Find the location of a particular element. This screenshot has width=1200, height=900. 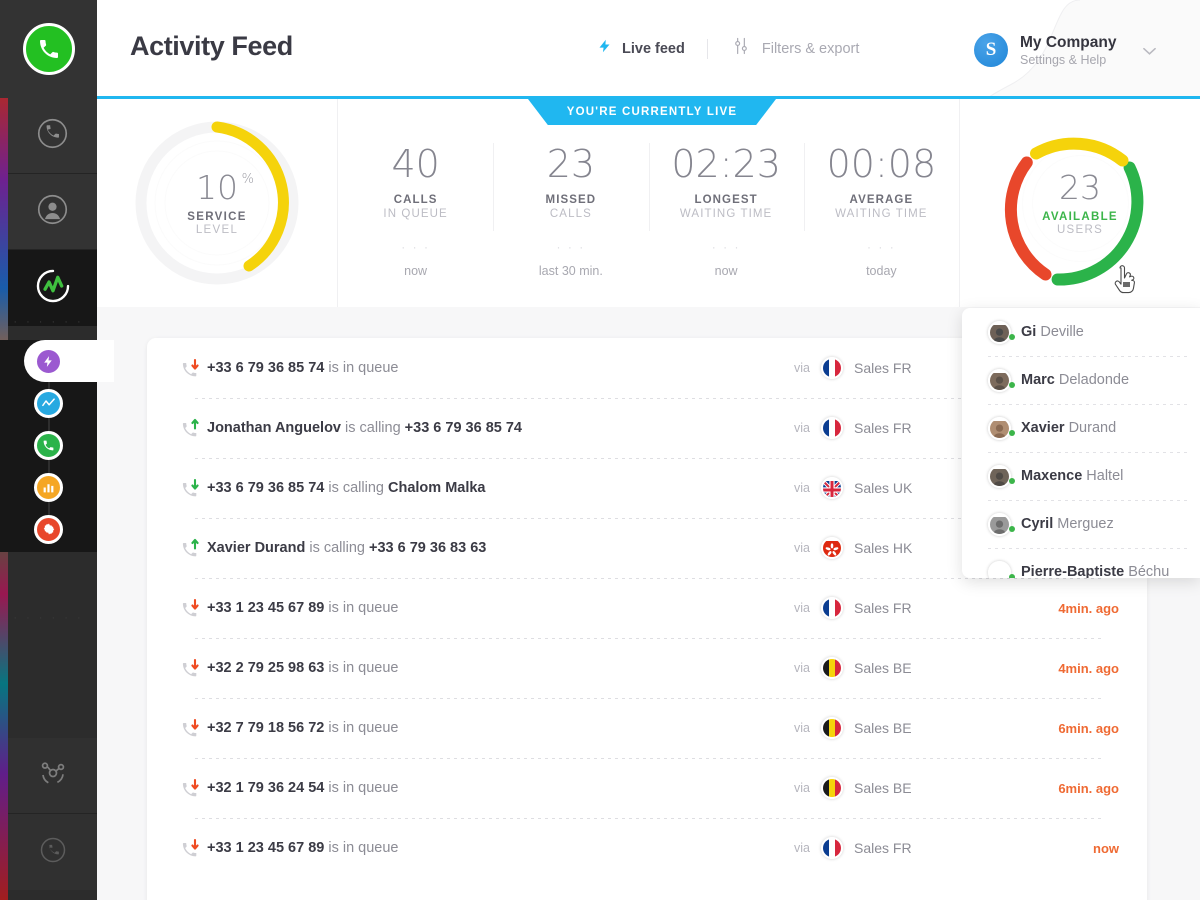

subnav-item-reports is located at coordinates (48, 487).